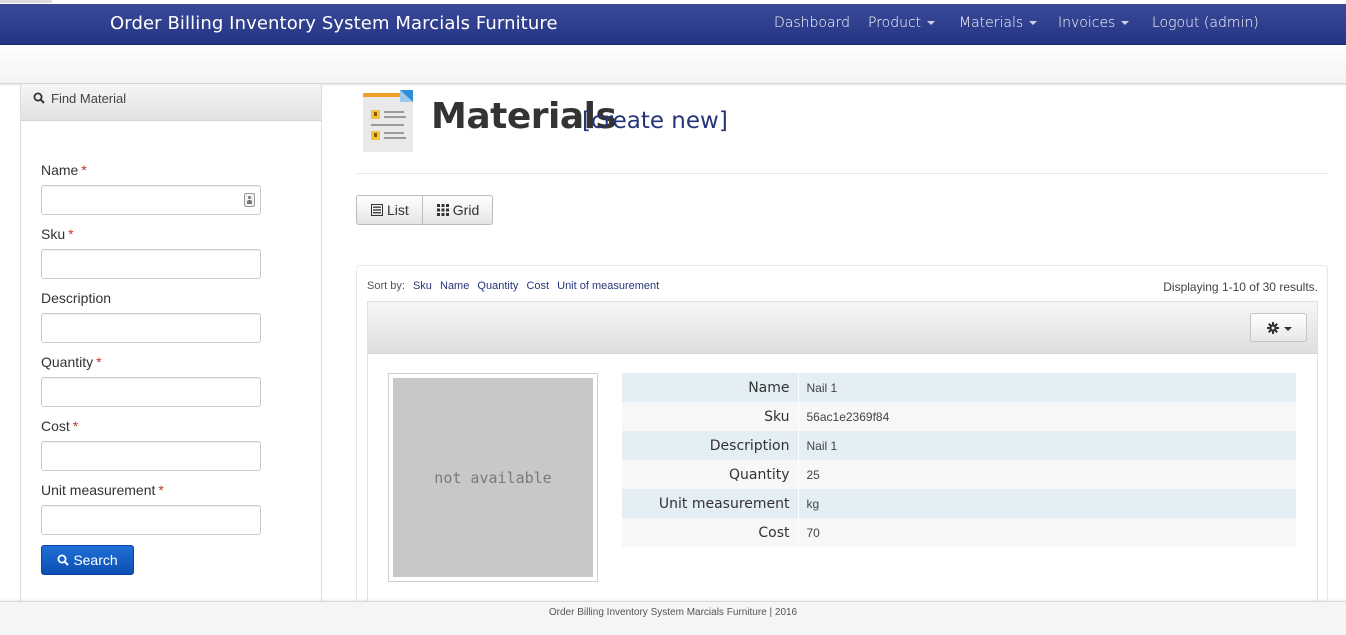  What do you see at coordinates (710, 445) in the screenshot?
I see `detail-label: Description` at bounding box center [710, 445].